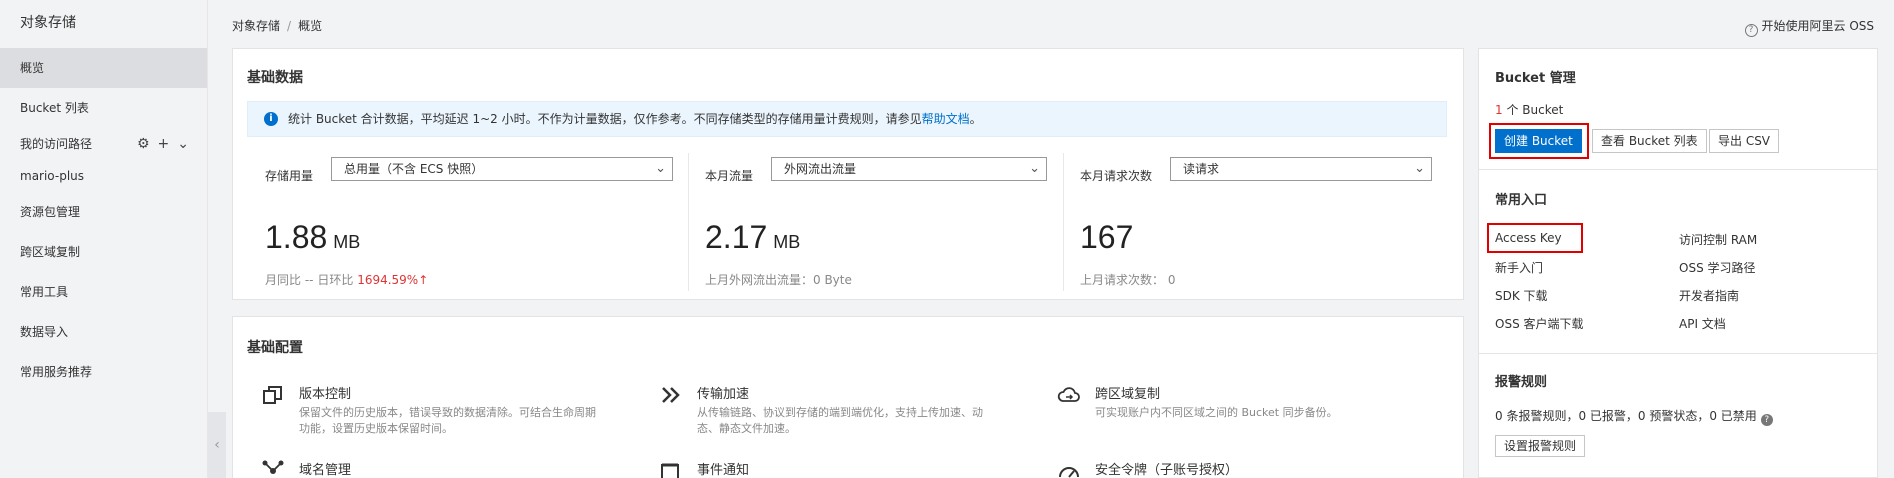 The height and width of the screenshot is (478, 1894). What do you see at coordinates (310, 26) in the screenshot?
I see `breadcrumb-current: 概览` at bounding box center [310, 26].